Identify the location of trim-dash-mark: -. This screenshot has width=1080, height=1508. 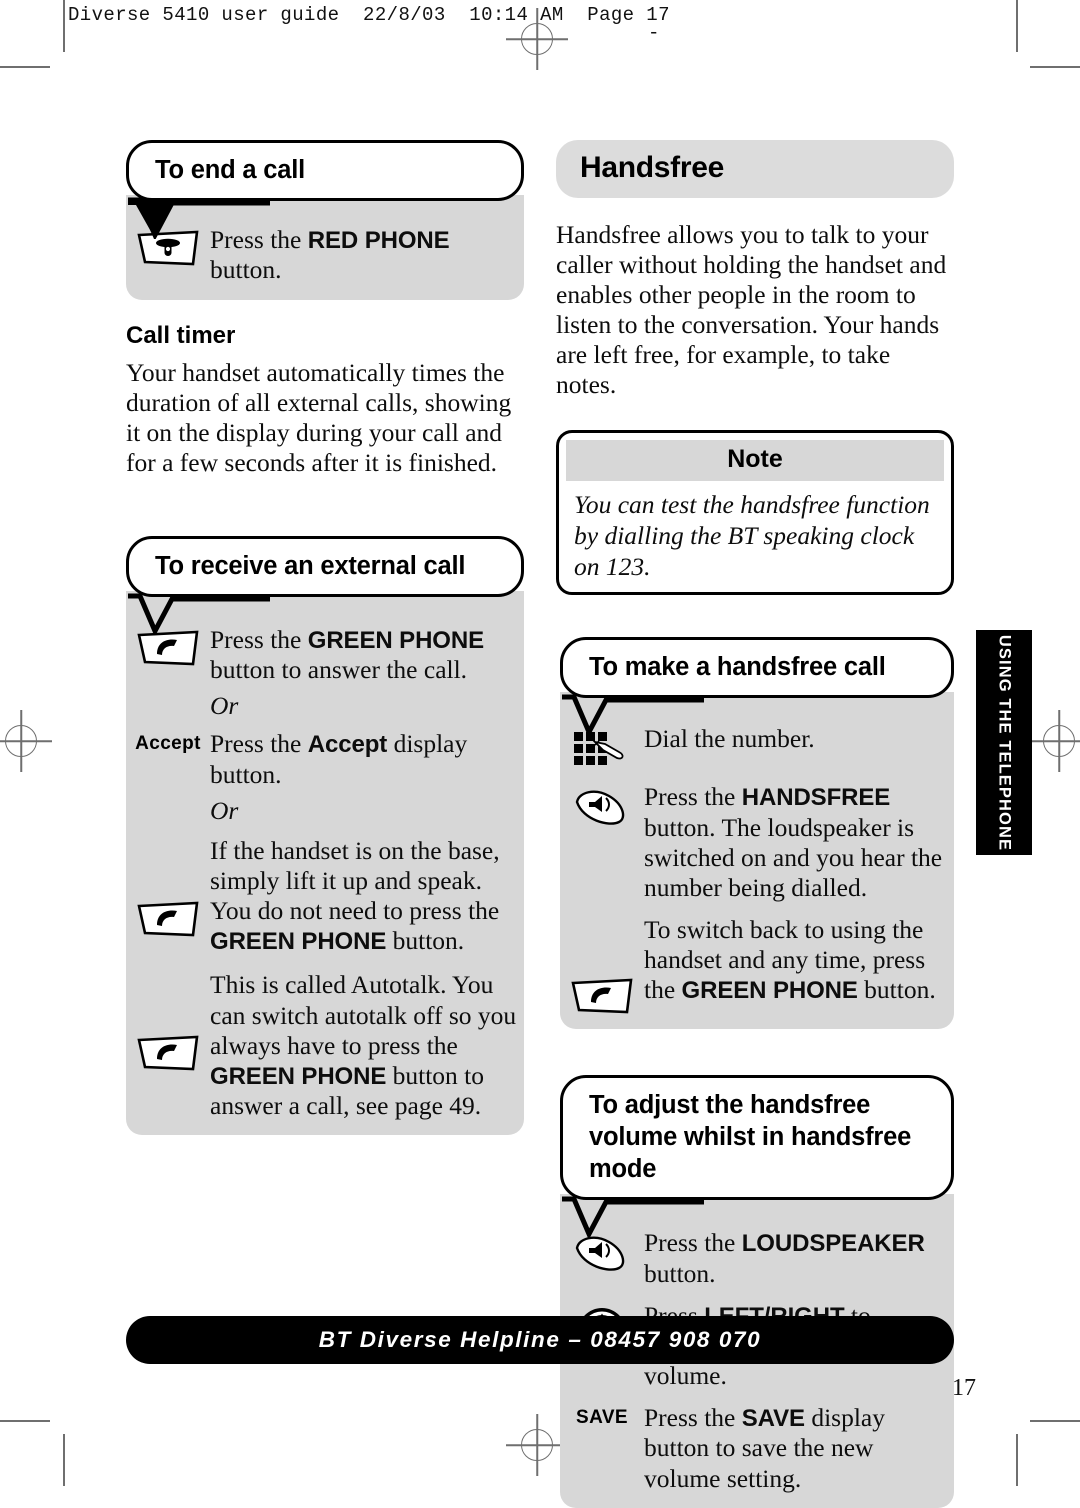
(654, 33).